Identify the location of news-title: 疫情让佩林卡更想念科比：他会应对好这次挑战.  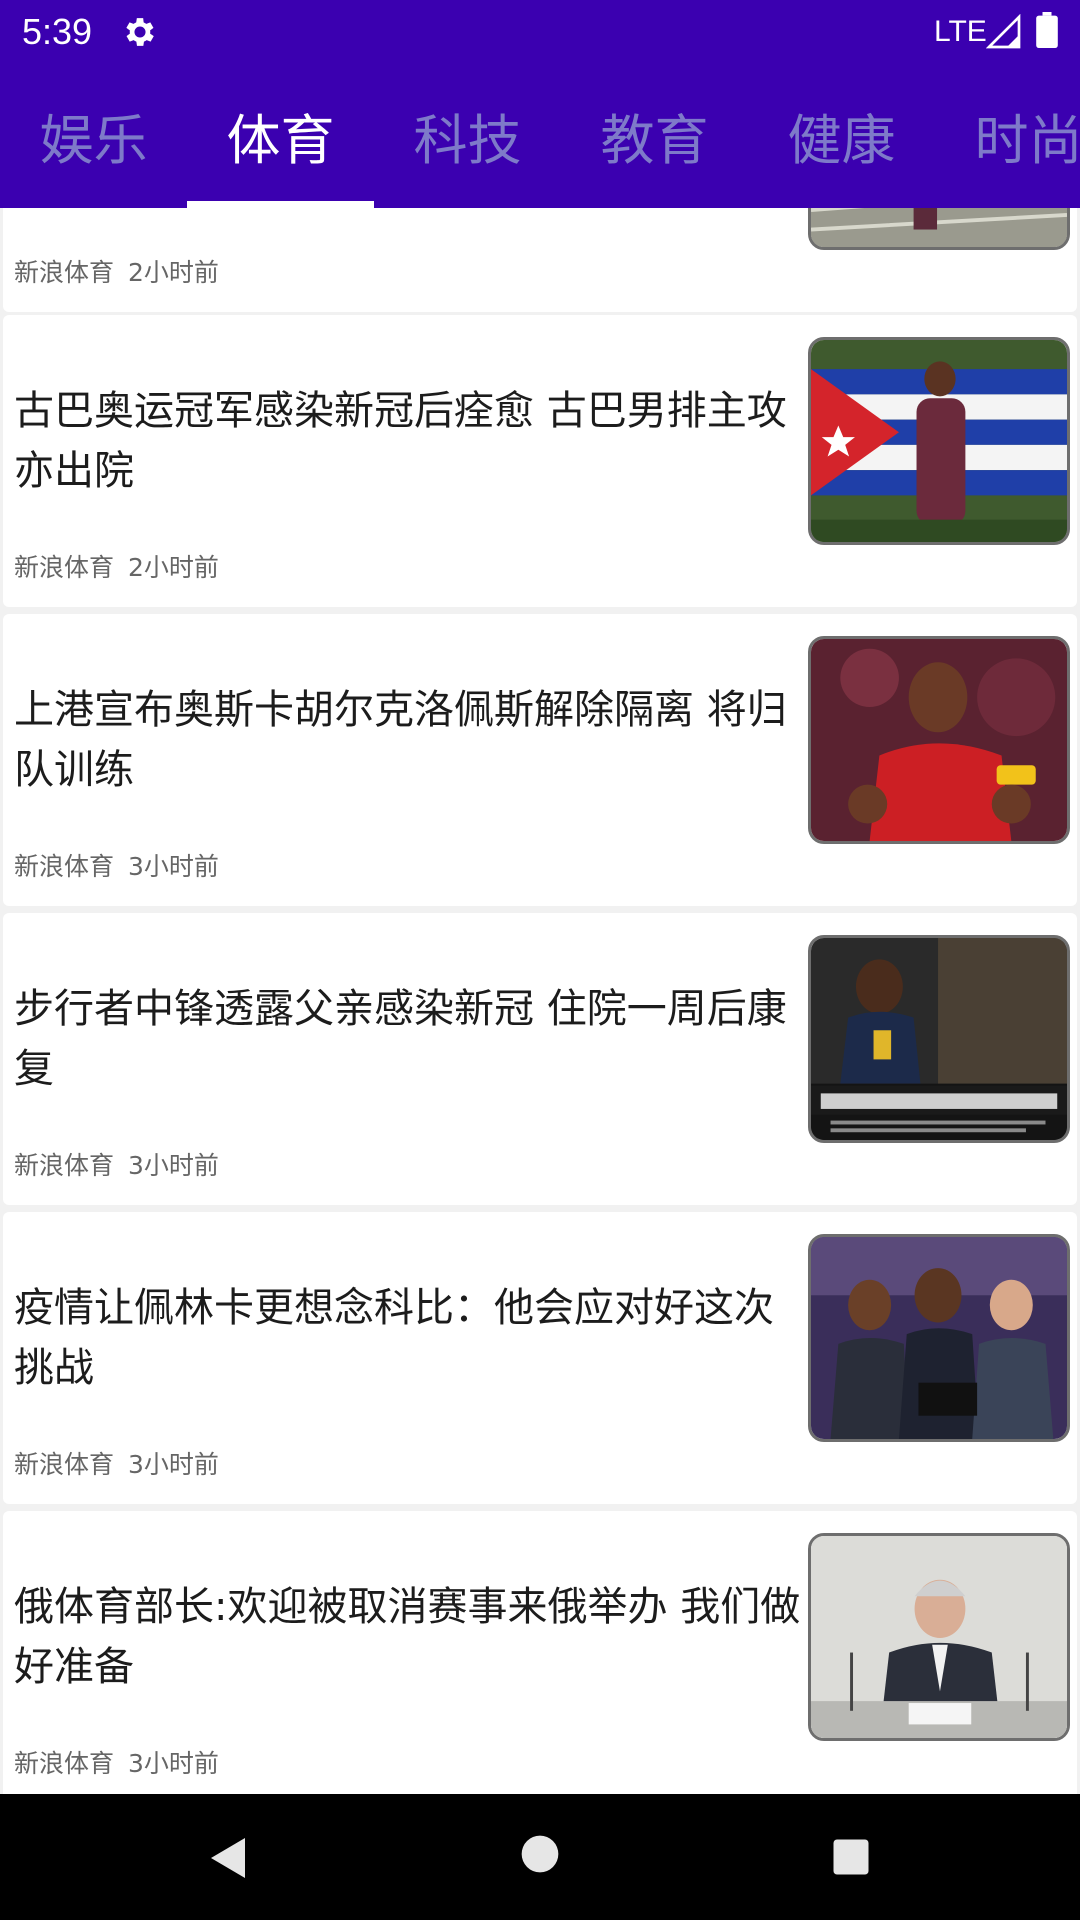
(409, 1338).